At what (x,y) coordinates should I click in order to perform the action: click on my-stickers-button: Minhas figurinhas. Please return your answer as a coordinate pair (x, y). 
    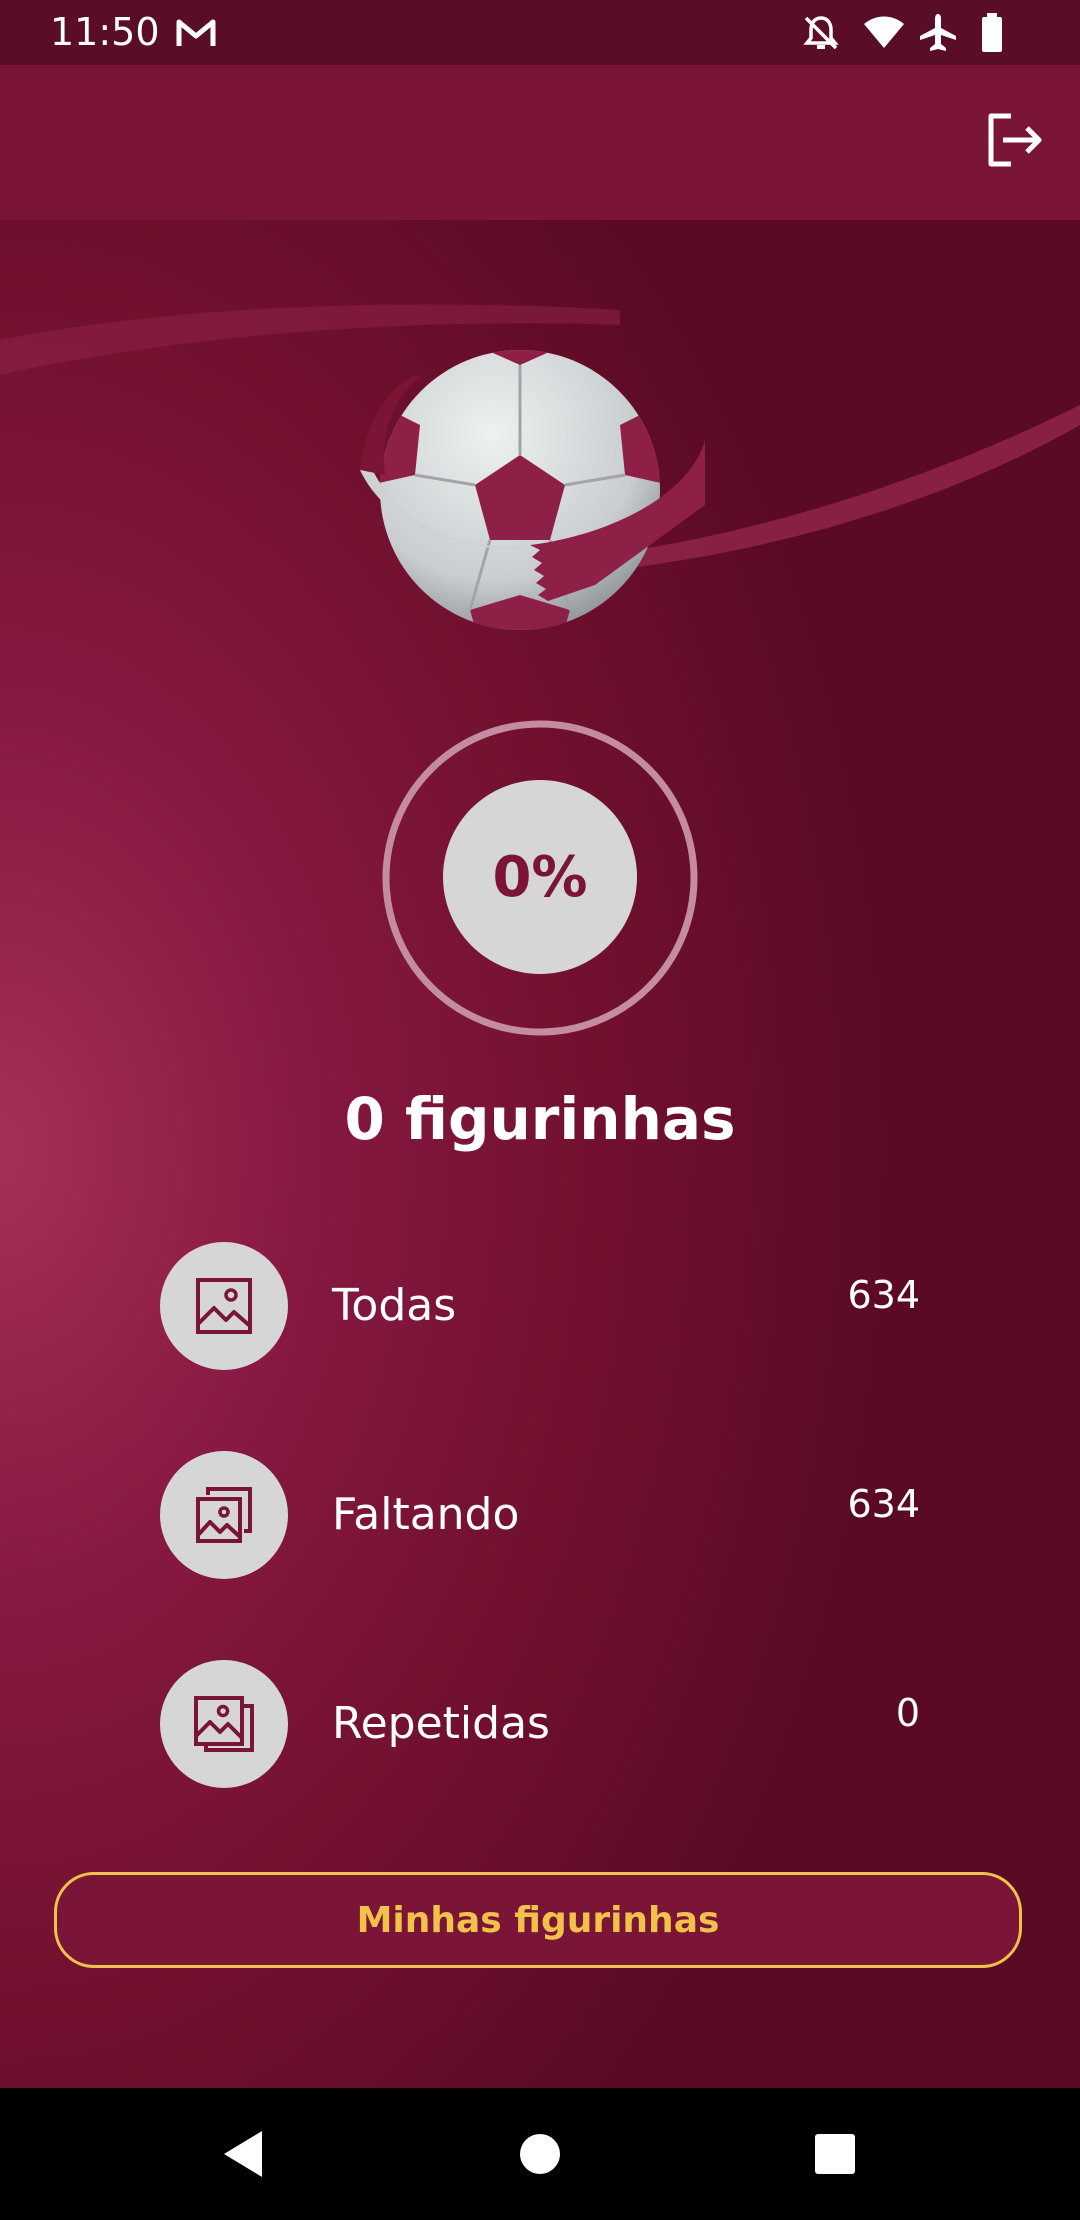
    Looking at the image, I should click on (538, 1920).